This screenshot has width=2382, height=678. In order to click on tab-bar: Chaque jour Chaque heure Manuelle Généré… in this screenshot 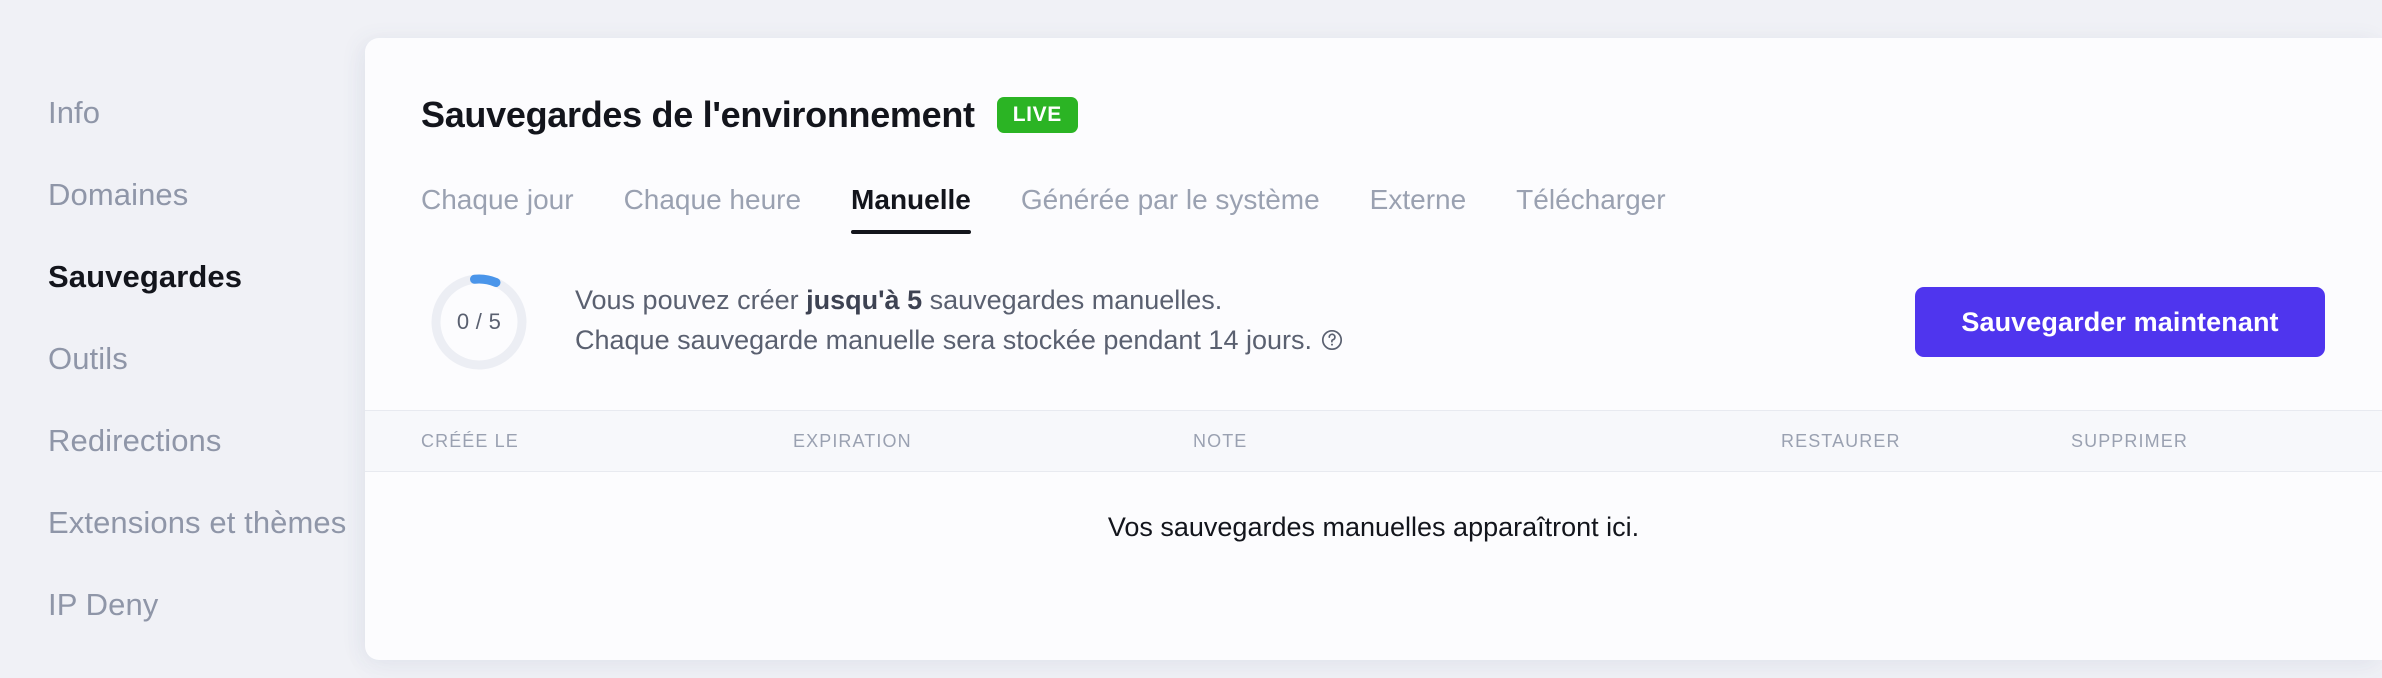, I will do `click(1373, 202)`.